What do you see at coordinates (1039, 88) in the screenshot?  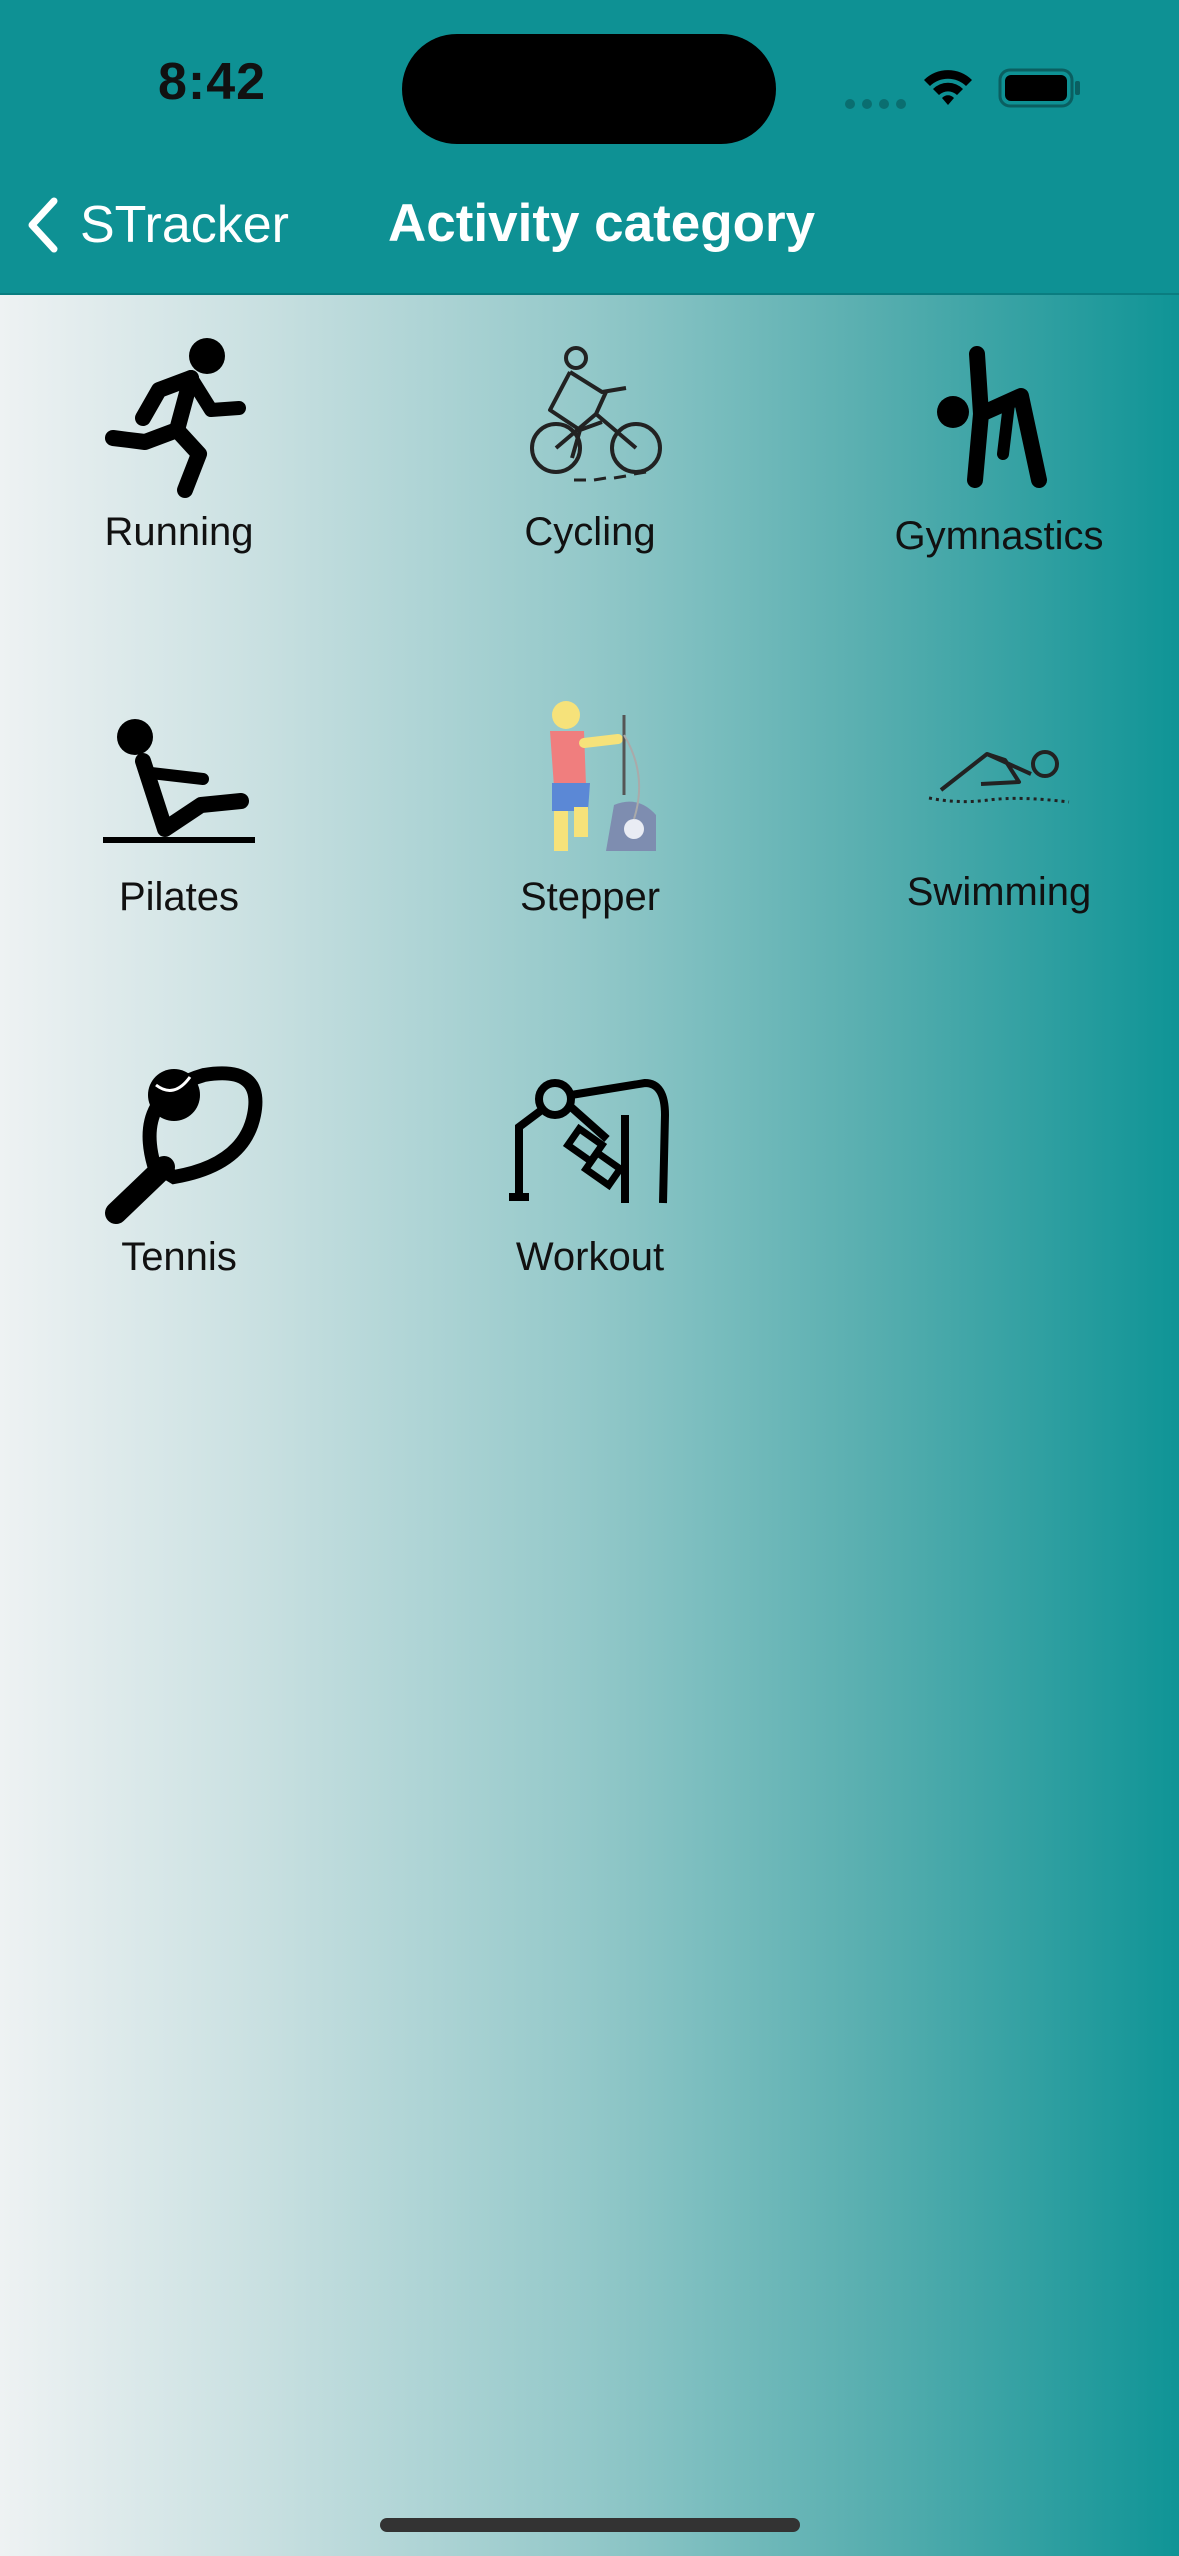 I see `battery-icon` at bounding box center [1039, 88].